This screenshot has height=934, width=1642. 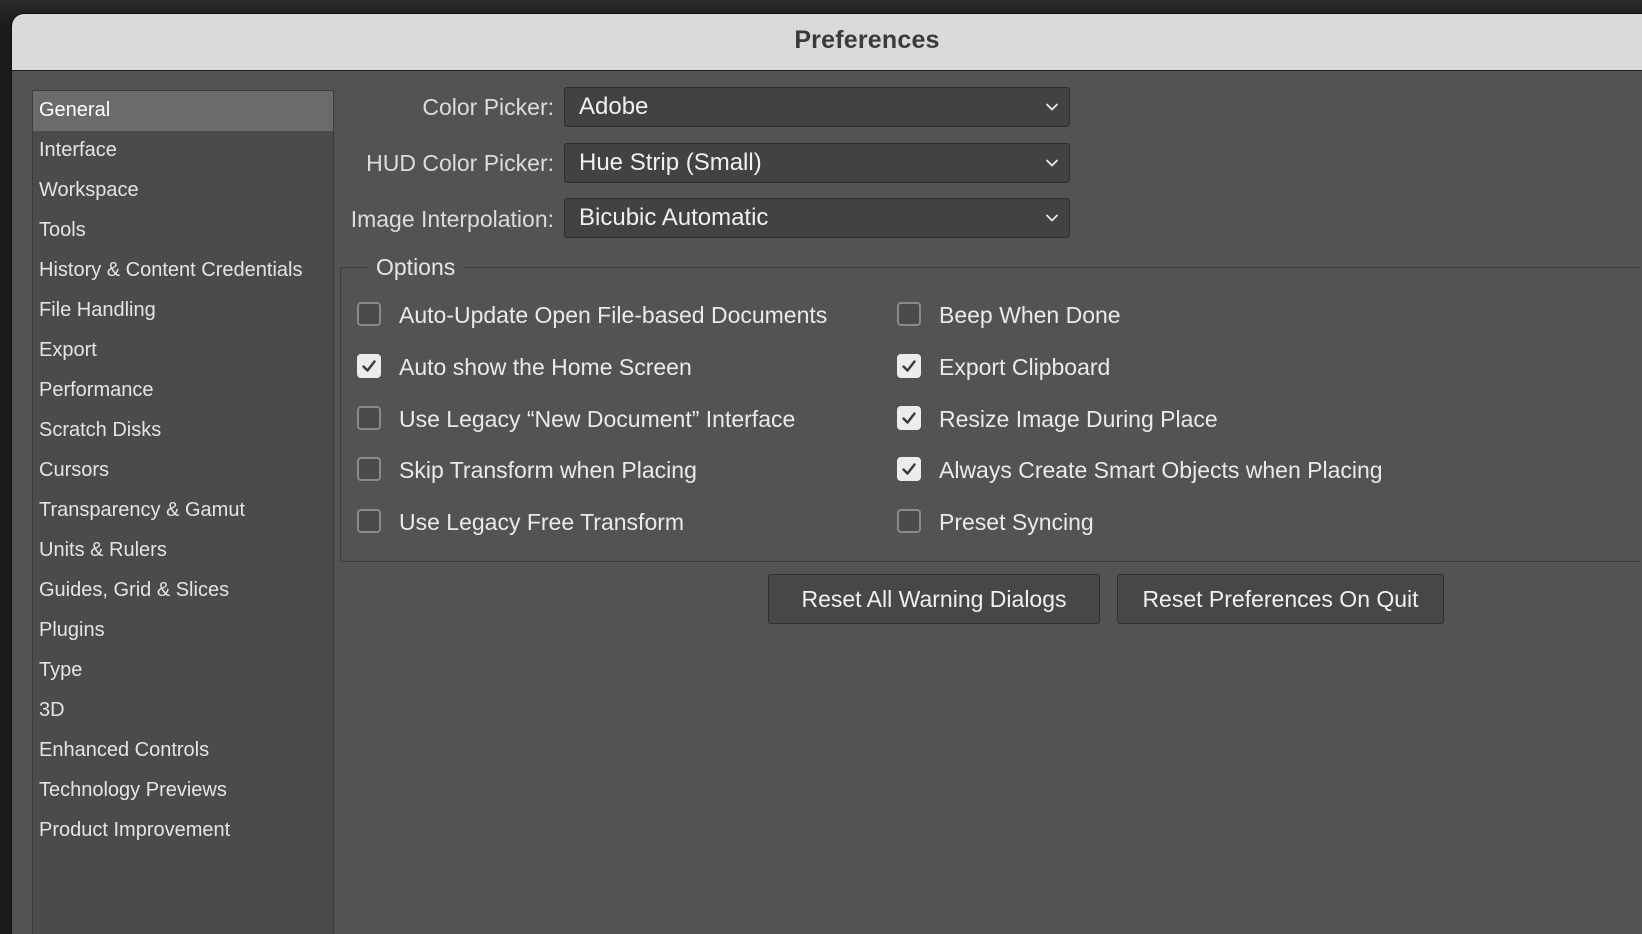 I want to click on sidebar-item-3d: 3D, so click(x=183, y=711).